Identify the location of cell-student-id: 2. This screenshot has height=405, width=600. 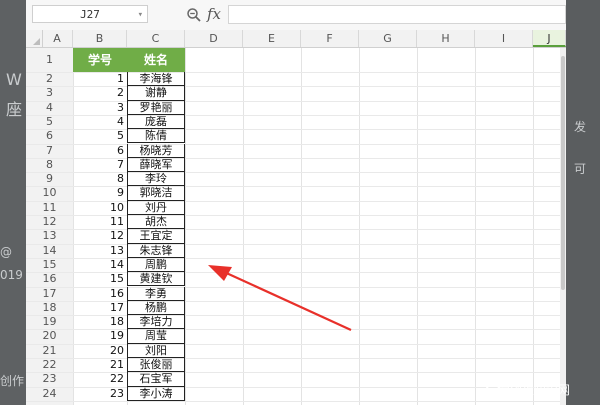
(100, 93).